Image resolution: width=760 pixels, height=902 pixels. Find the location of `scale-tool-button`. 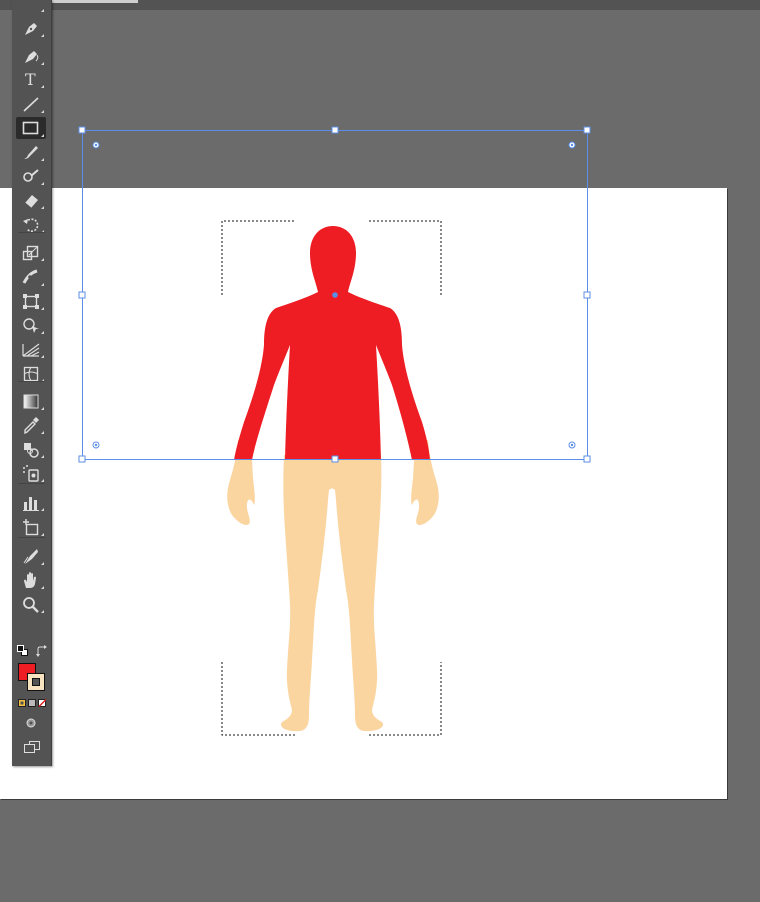

scale-tool-button is located at coordinates (31, 252).